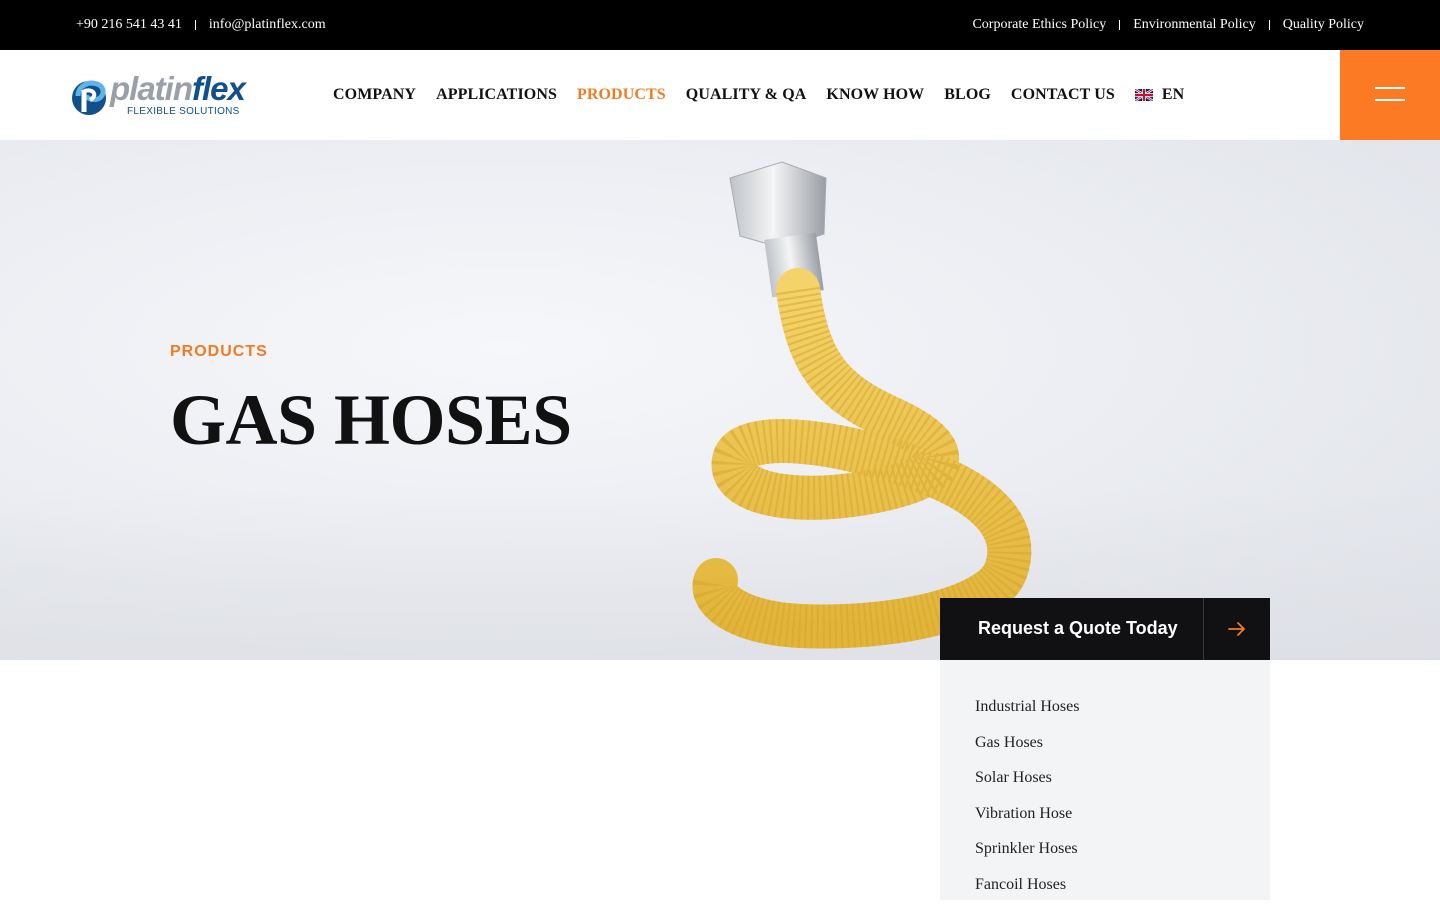 This screenshot has height=908, width=1440. Describe the element at coordinates (1122, 783) in the screenshot. I see `sidebar-item-solar-hoses: Solar Hoses` at that location.